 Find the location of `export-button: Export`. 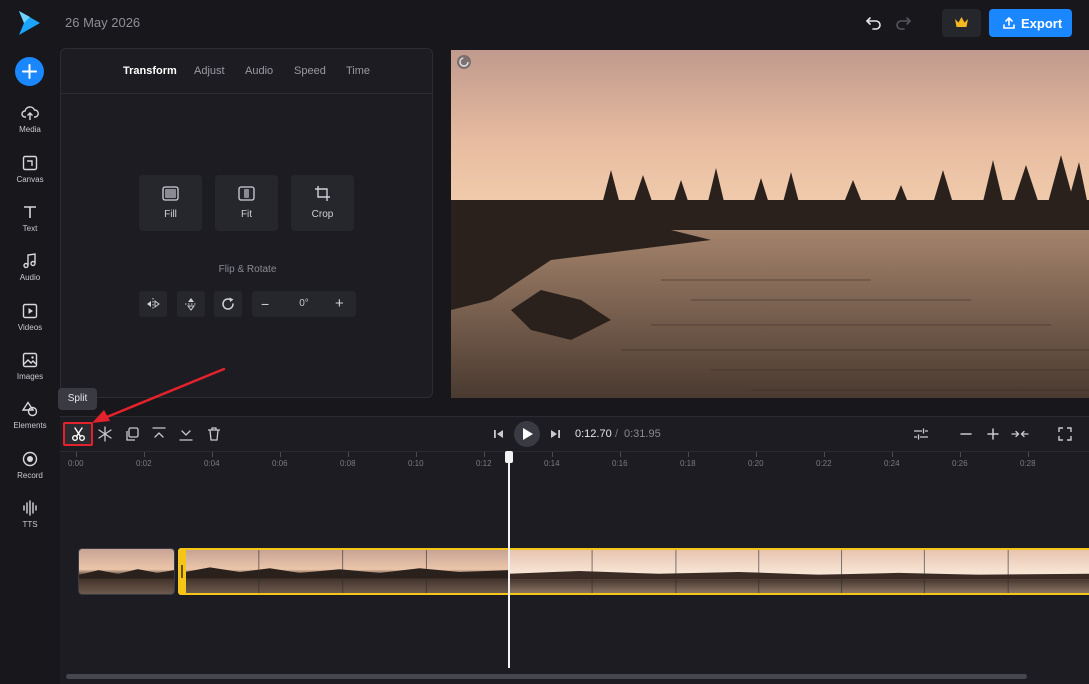

export-button: Export is located at coordinates (1030, 23).